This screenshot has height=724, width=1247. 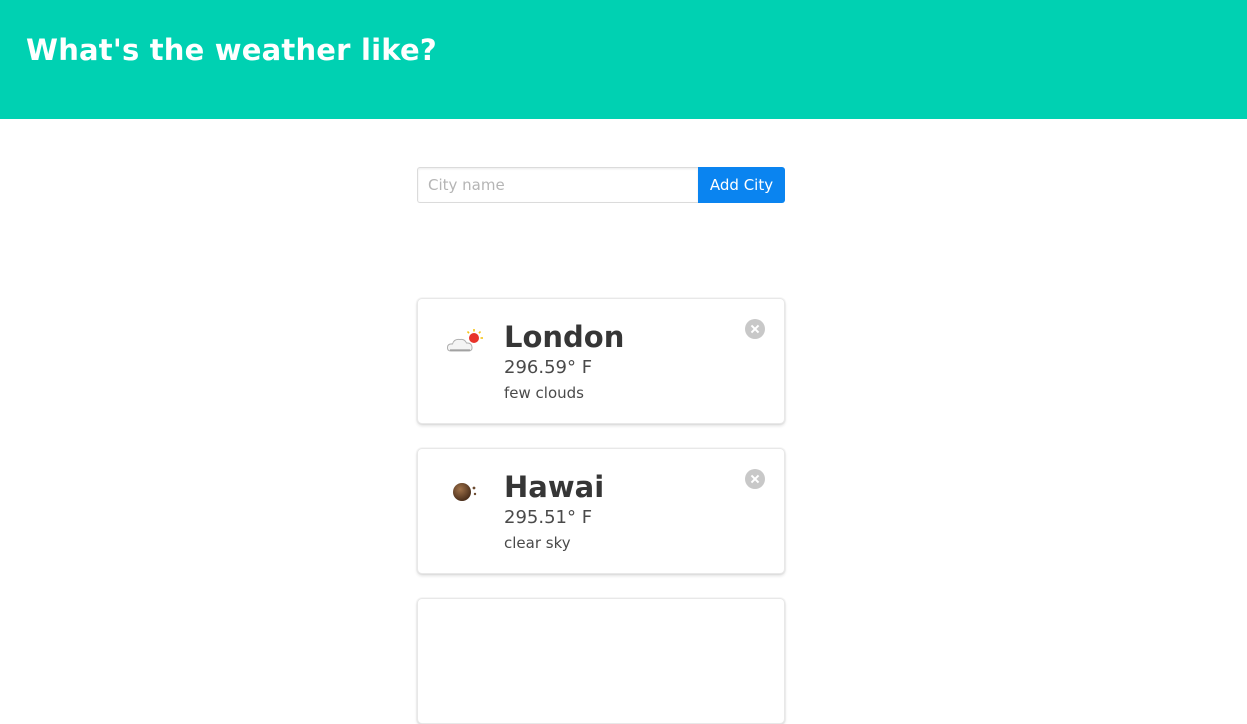 What do you see at coordinates (465, 342) in the screenshot?
I see `few-clouds-icon` at bounding box center [465, 342].